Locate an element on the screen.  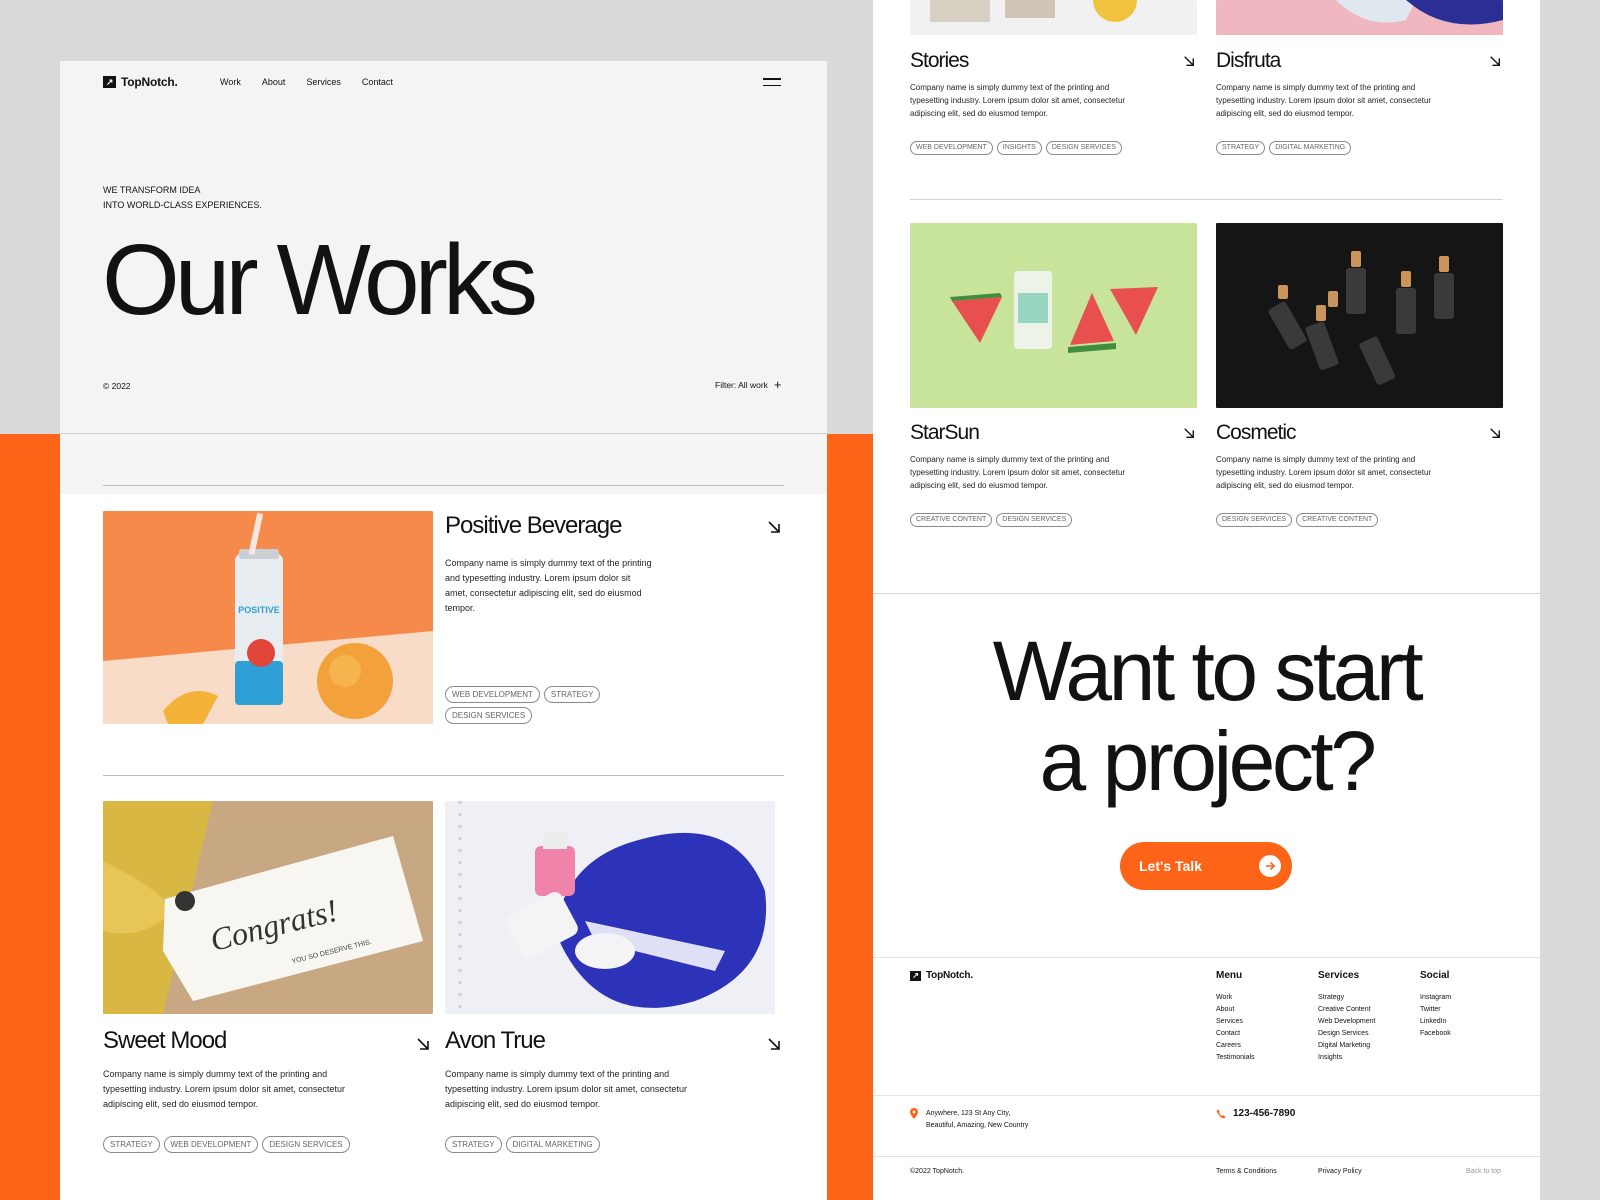
starsun-image is located at coordinates (1053, 315).